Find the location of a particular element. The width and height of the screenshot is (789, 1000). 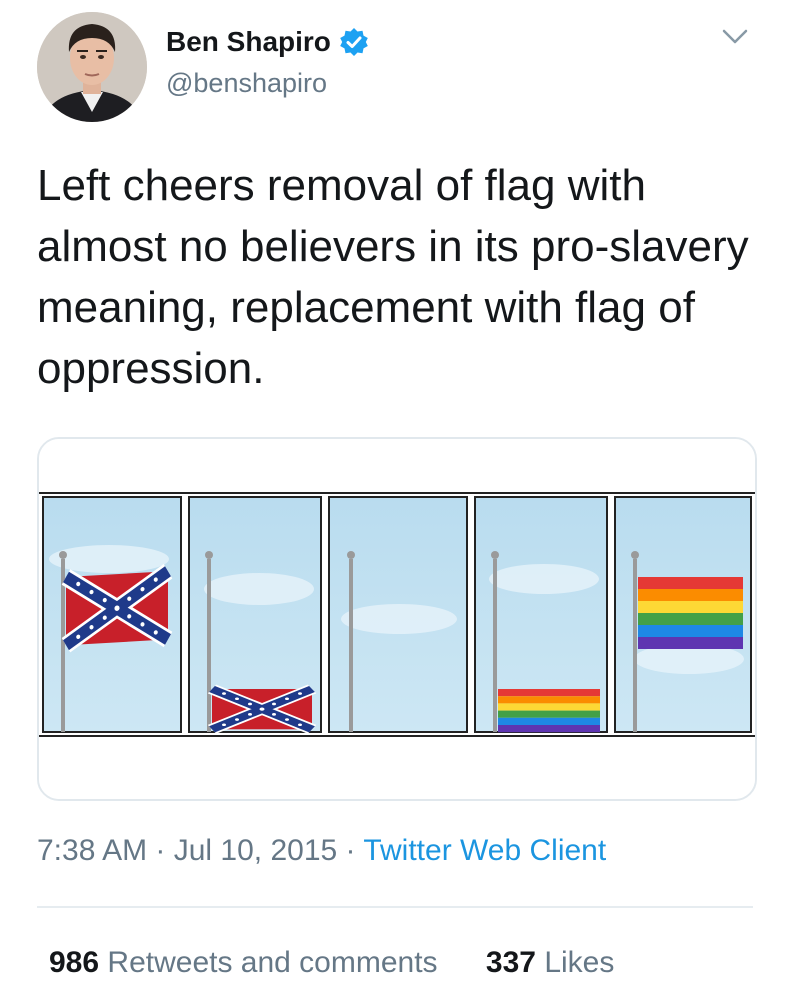

author-handle: @benshapiro is located at coordinates (246, 83).